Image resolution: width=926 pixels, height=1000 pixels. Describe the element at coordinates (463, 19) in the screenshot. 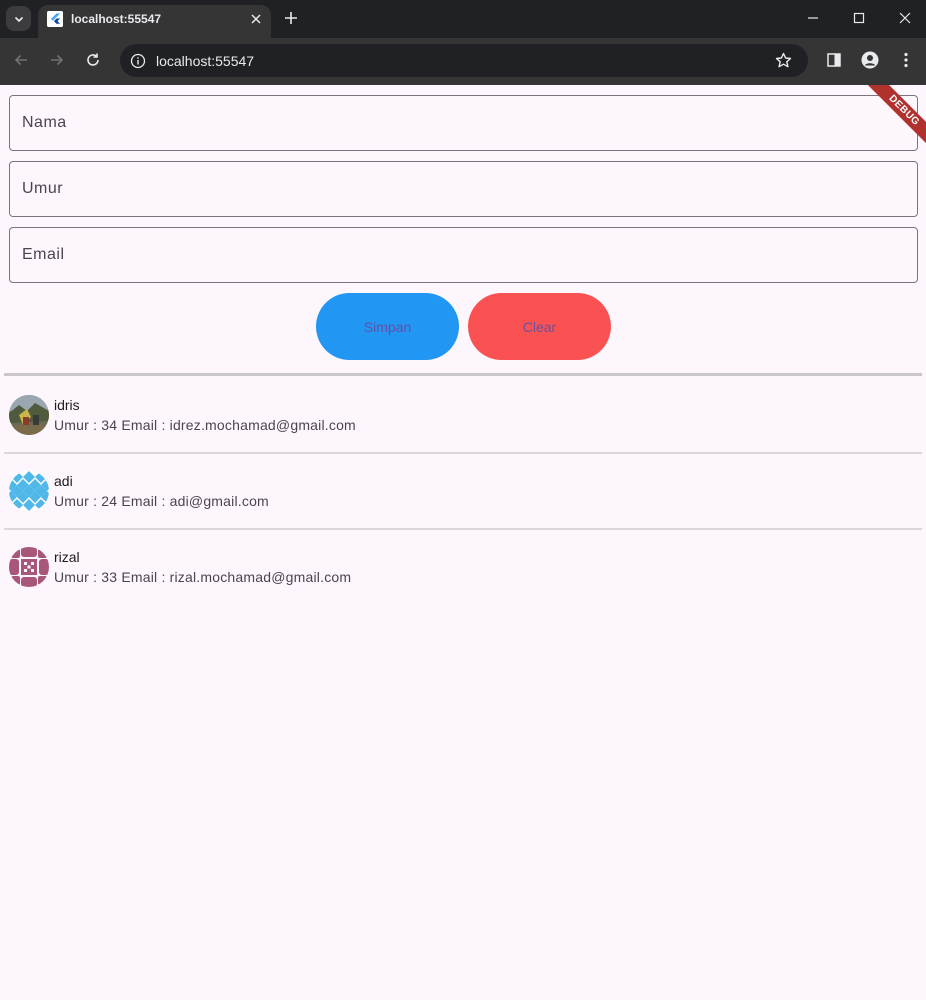

I see `browser-tab-strip: localhost:55547` at that location.